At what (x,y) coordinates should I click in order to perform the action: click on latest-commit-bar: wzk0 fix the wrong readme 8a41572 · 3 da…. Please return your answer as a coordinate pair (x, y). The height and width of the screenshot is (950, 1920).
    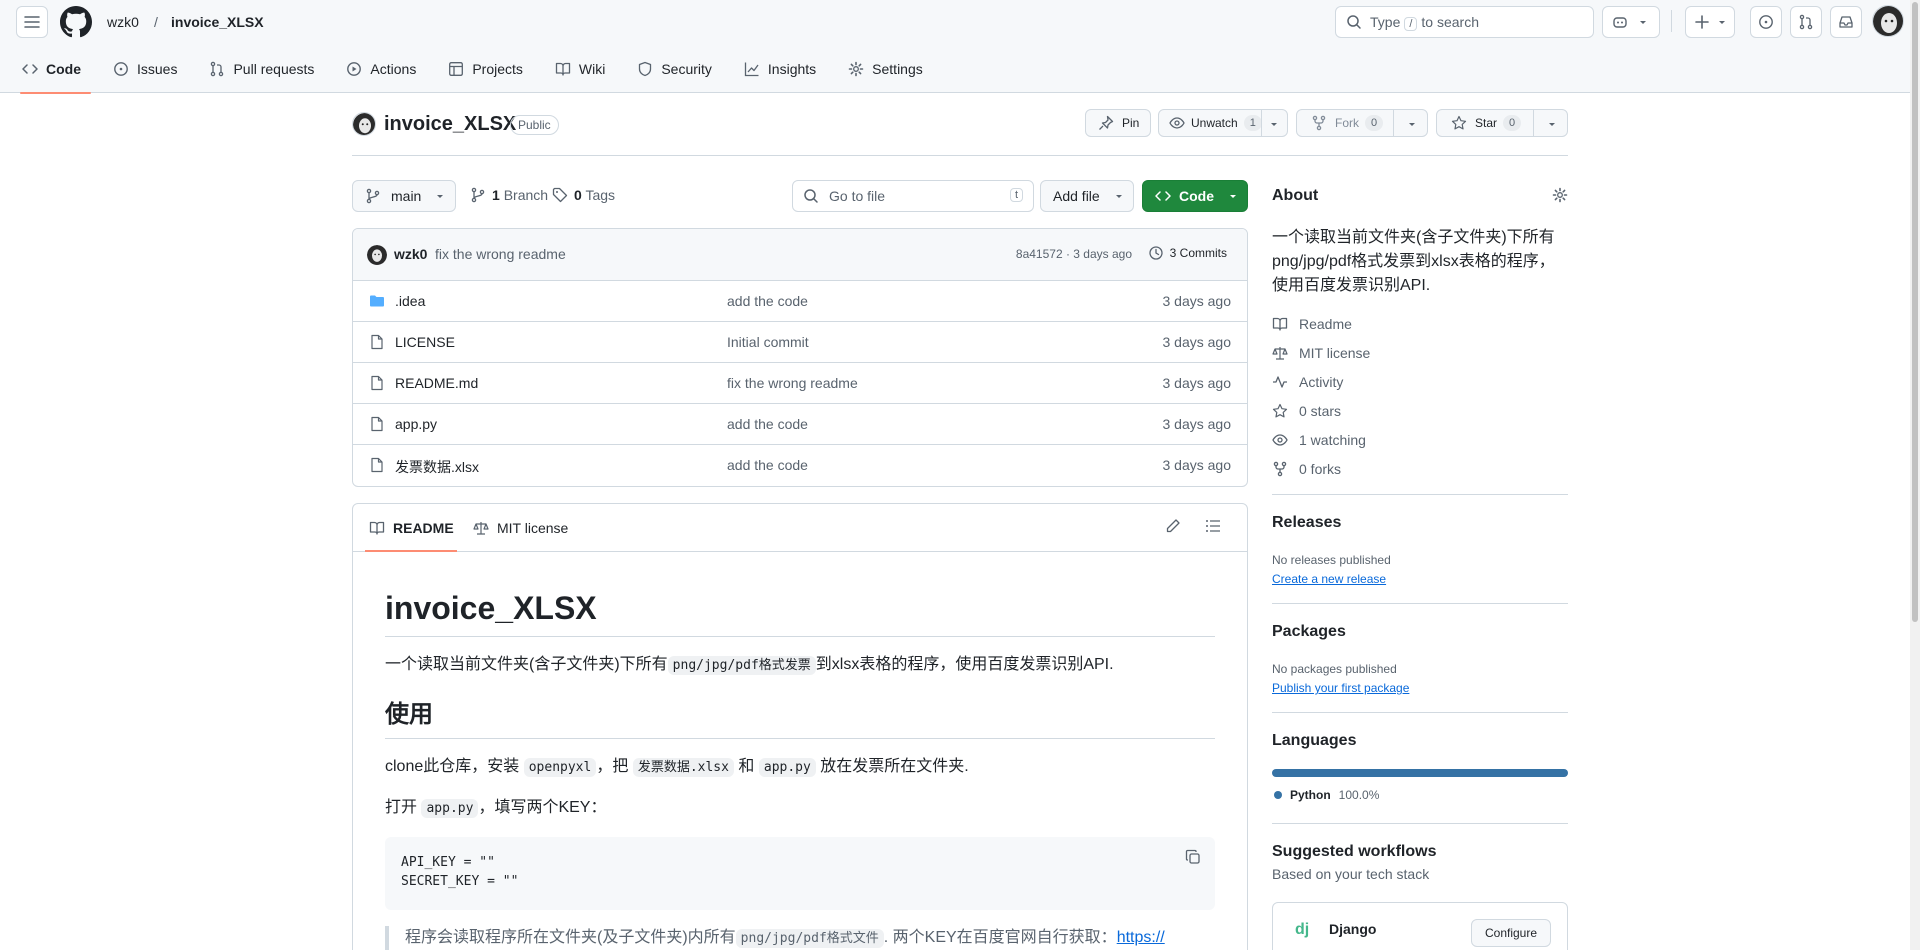
    Looking at the image, I should click on (800, 255).